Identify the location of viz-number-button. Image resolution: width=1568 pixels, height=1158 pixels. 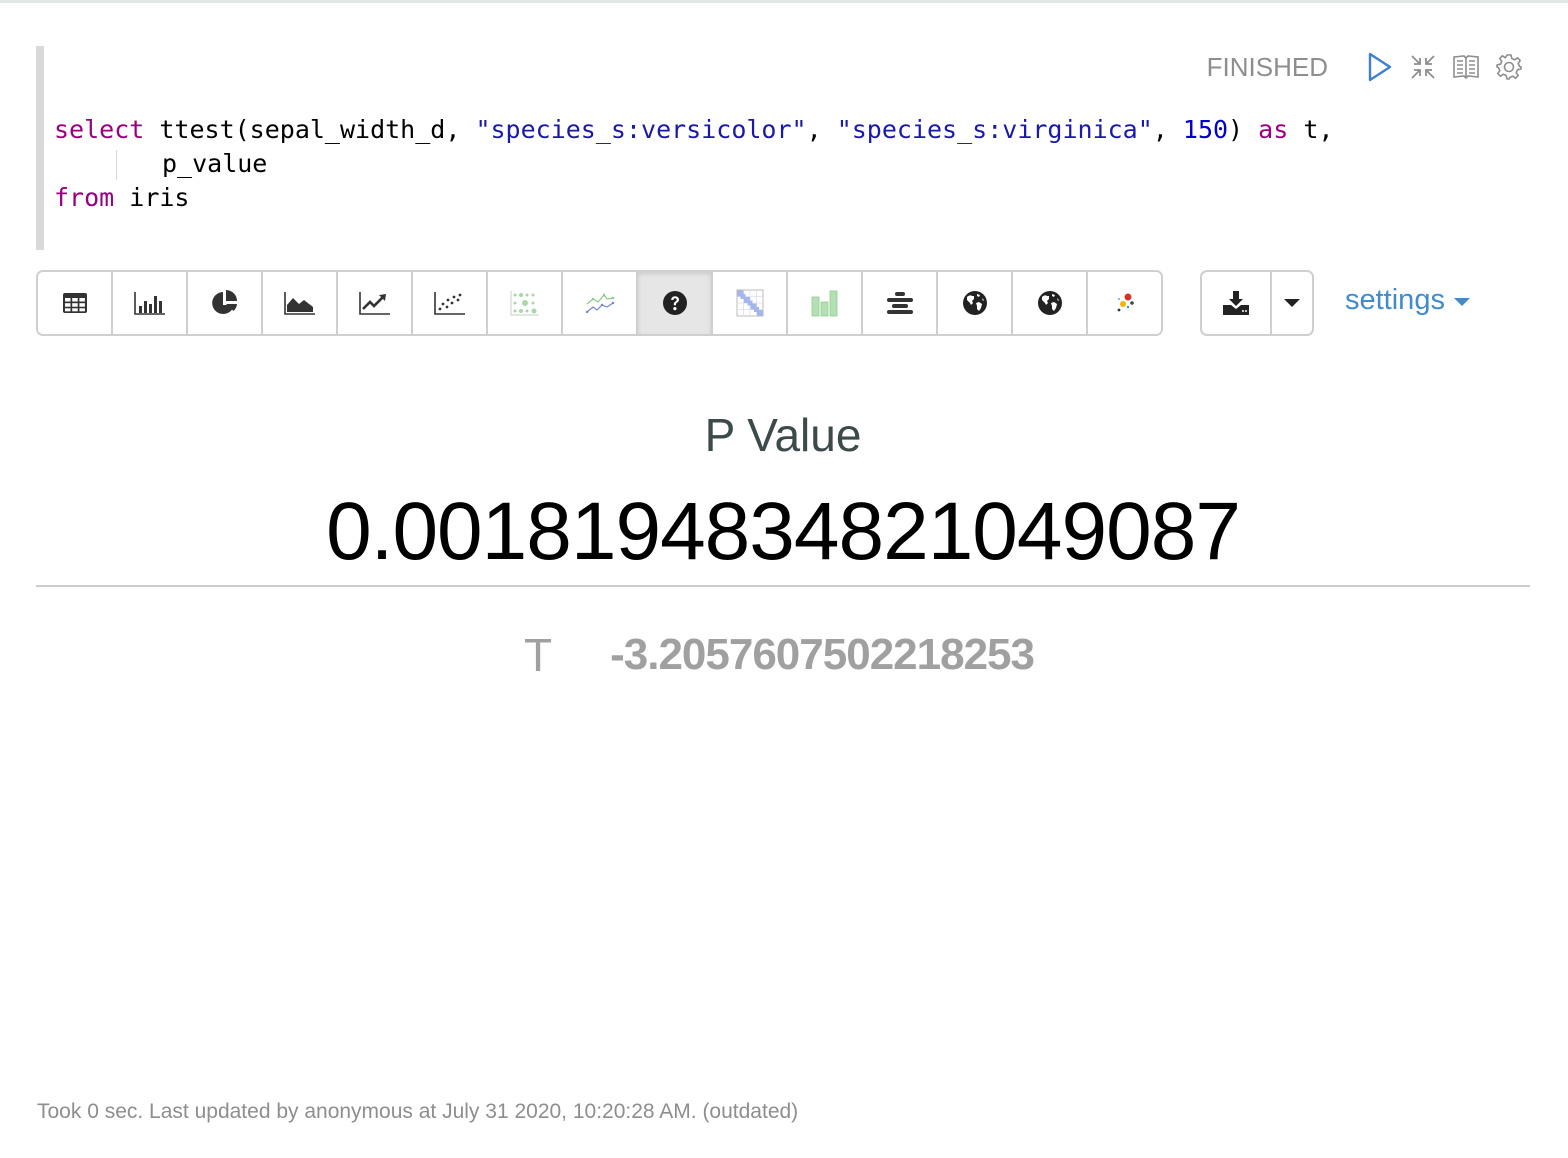
(675, 303).